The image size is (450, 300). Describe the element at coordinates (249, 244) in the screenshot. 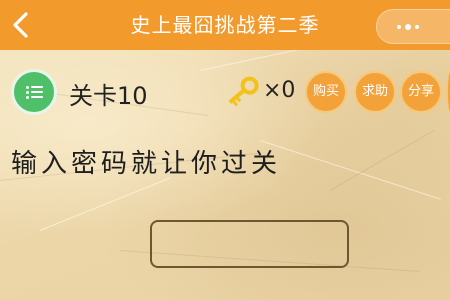

I see `password-input` at that location.